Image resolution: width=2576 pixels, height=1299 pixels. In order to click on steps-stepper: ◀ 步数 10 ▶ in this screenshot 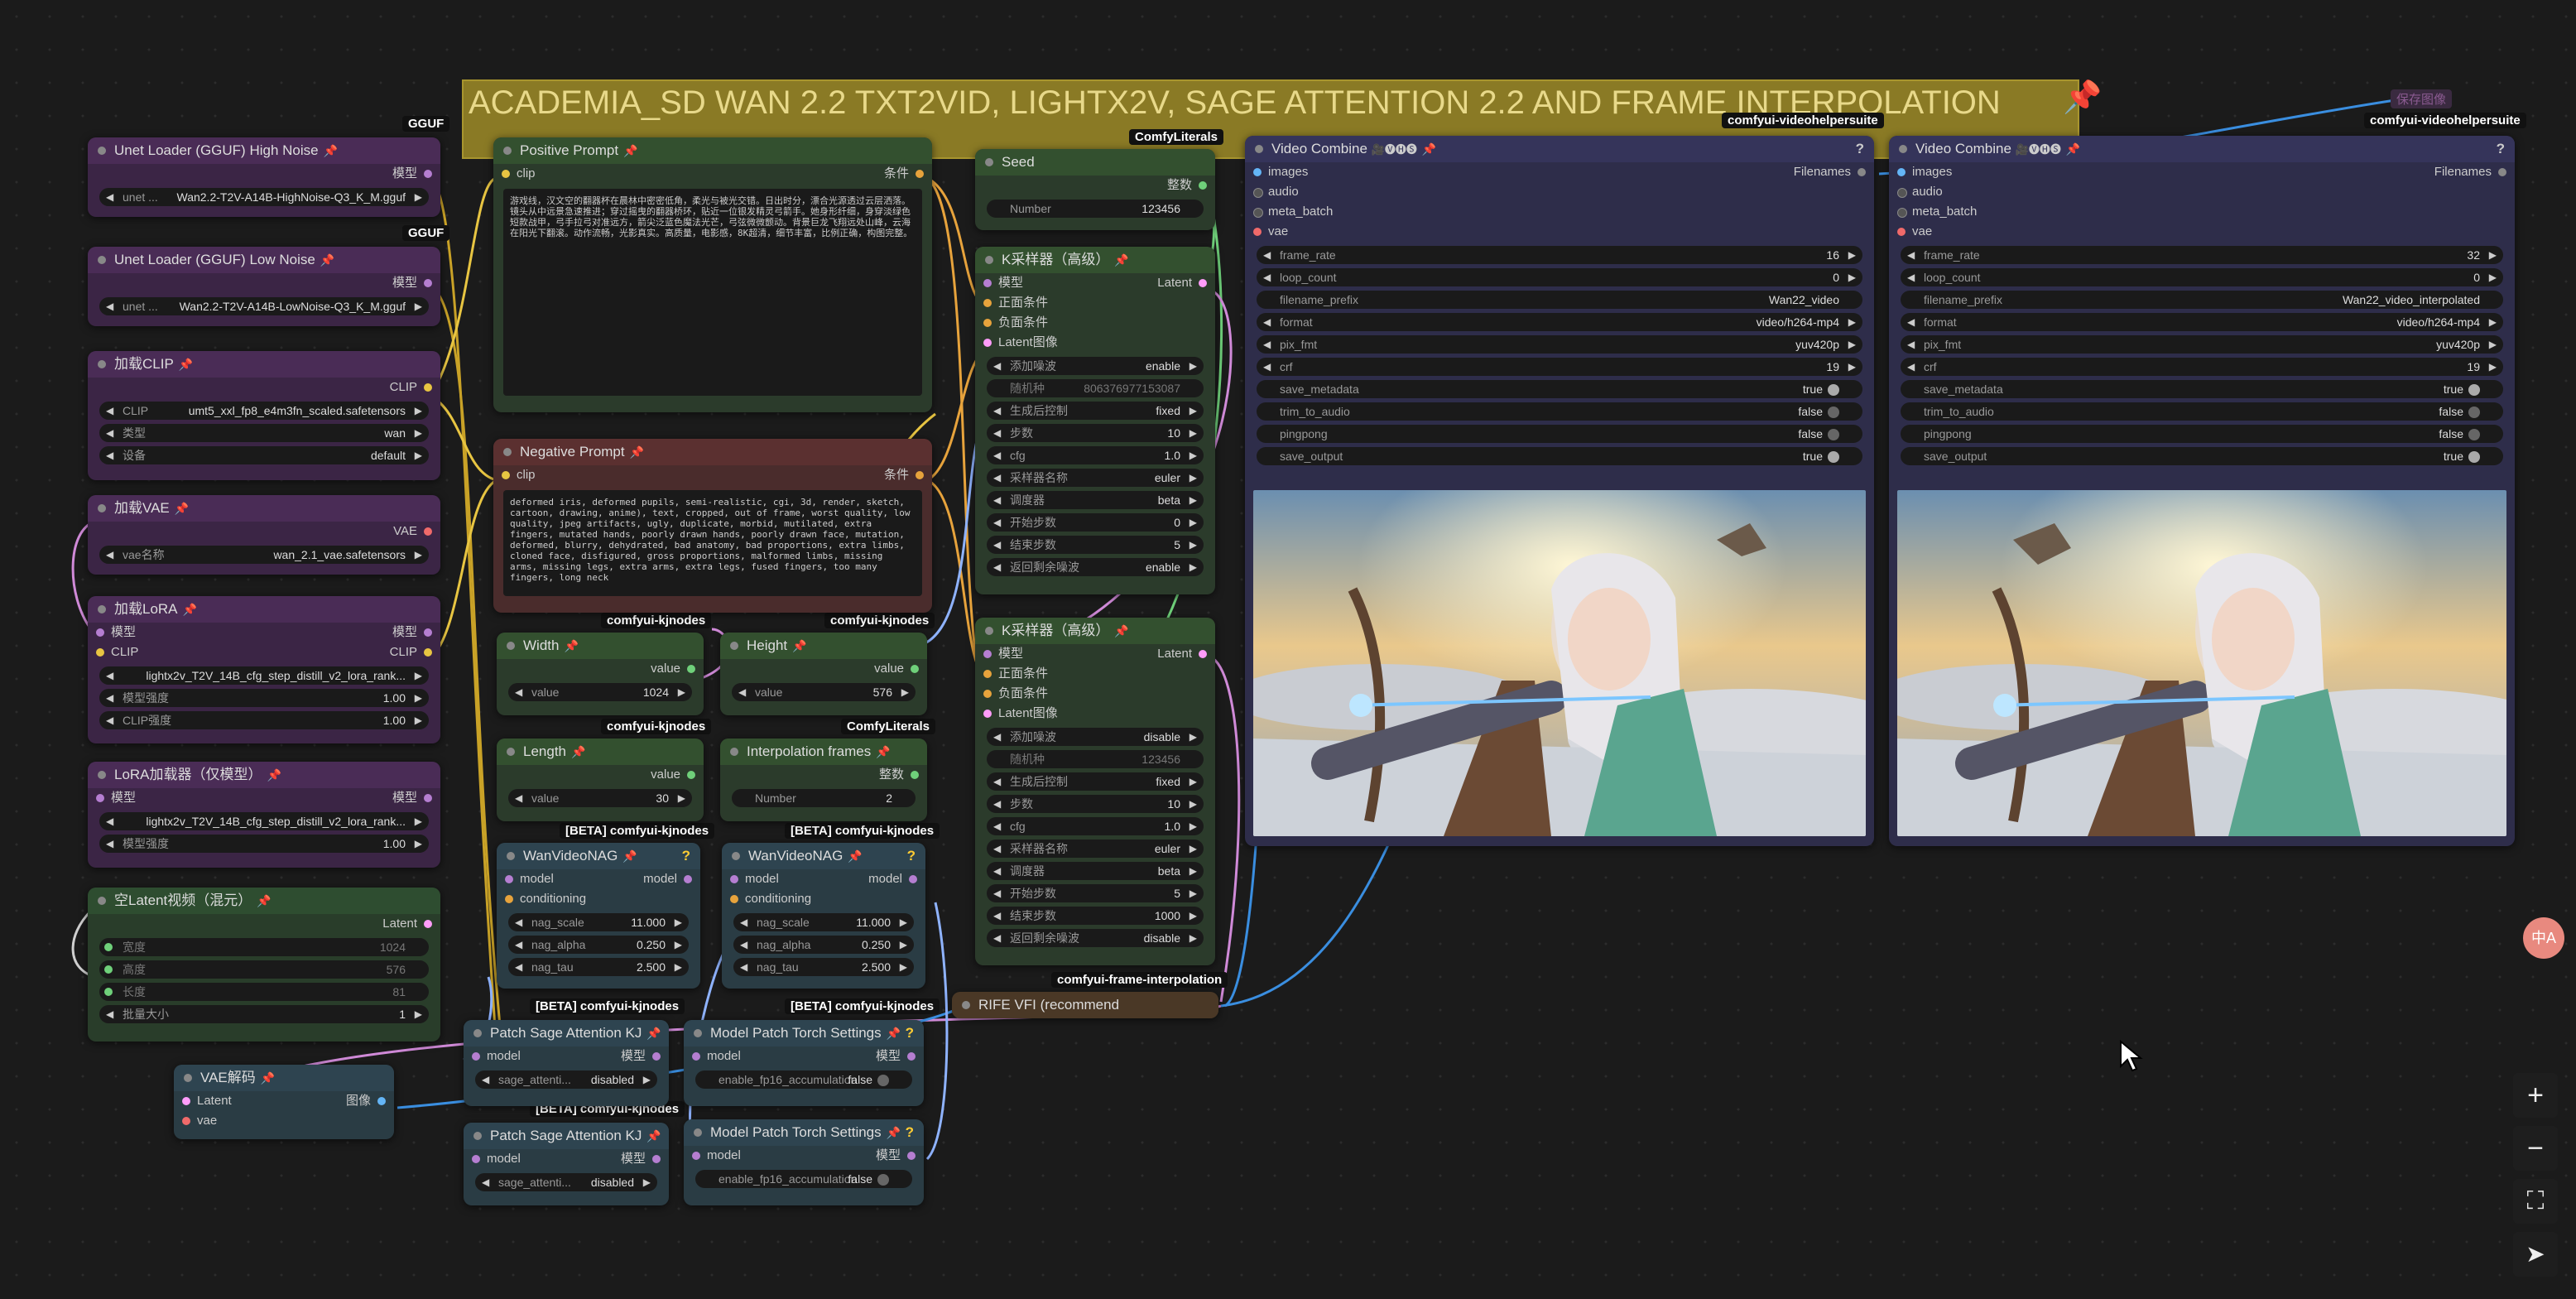, I will do `click(1095, 433)`.